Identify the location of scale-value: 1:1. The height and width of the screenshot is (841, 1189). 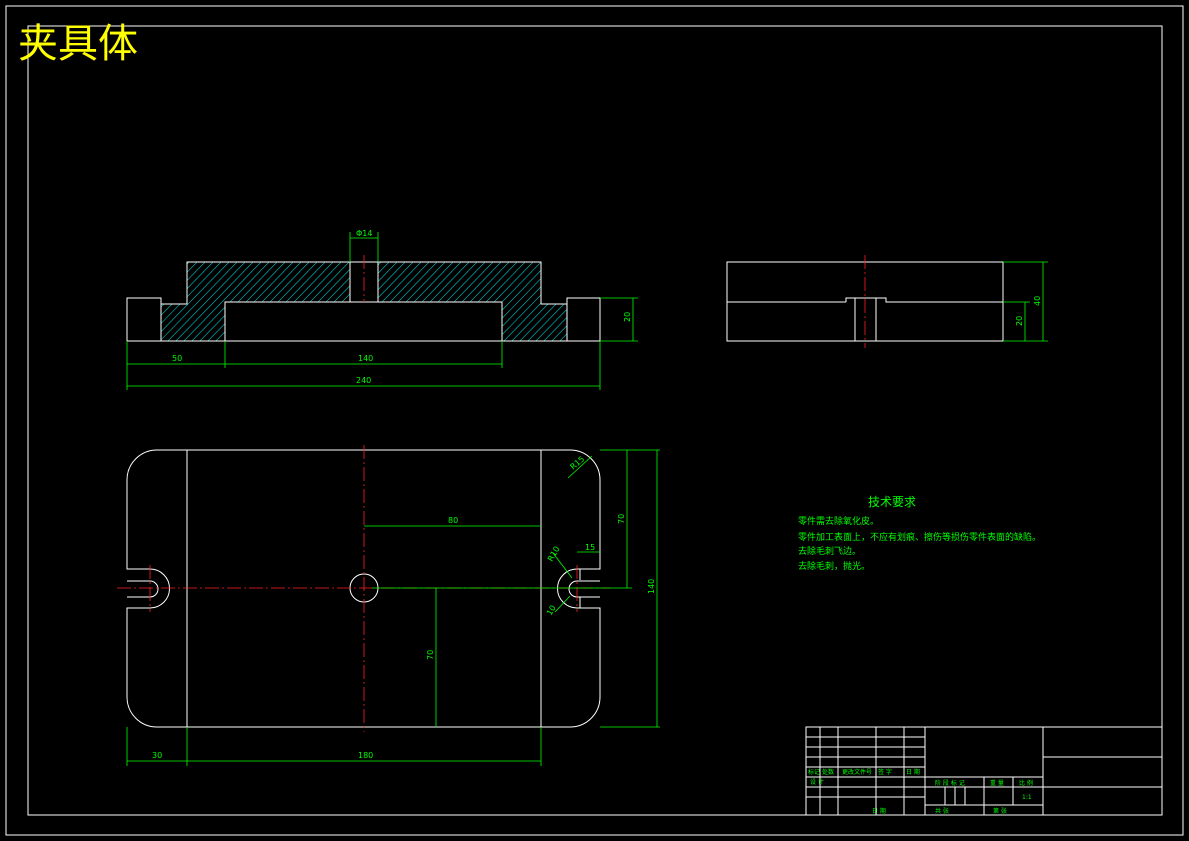
(1027, 797).